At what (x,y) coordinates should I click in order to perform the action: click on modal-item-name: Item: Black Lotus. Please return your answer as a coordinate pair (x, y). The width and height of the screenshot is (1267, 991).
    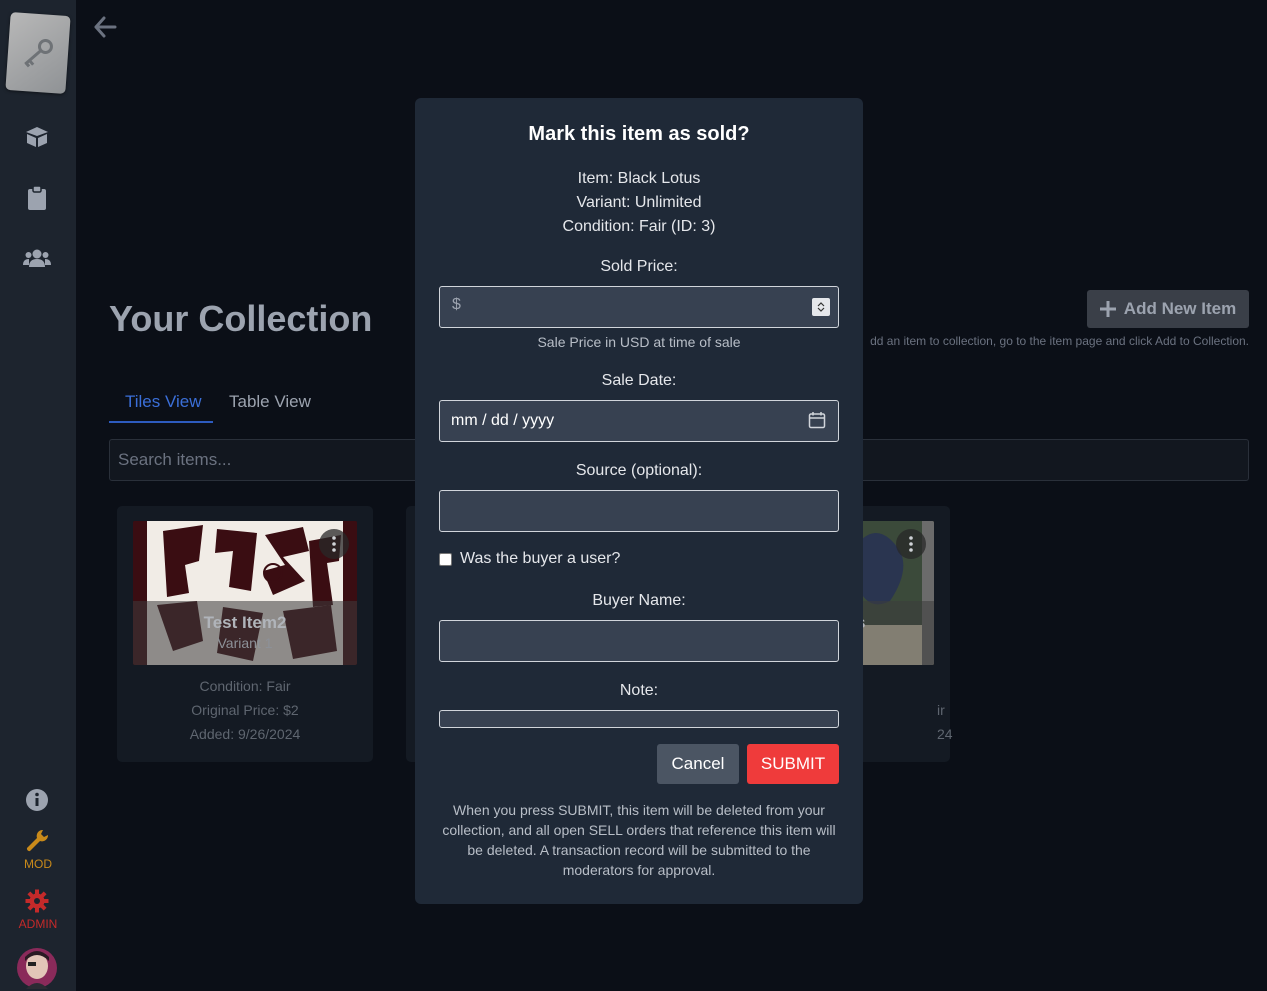
    Looking at the image, I should click on (639, 178).